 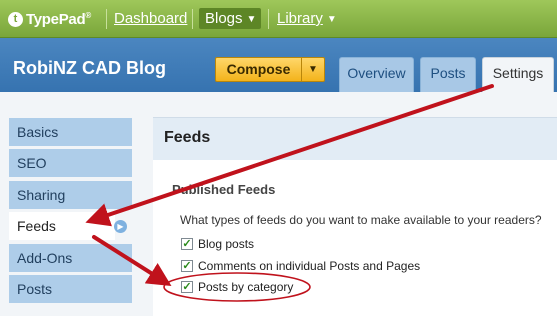 I want to click on tab-settings: Settings, so click(x=518, y=75).